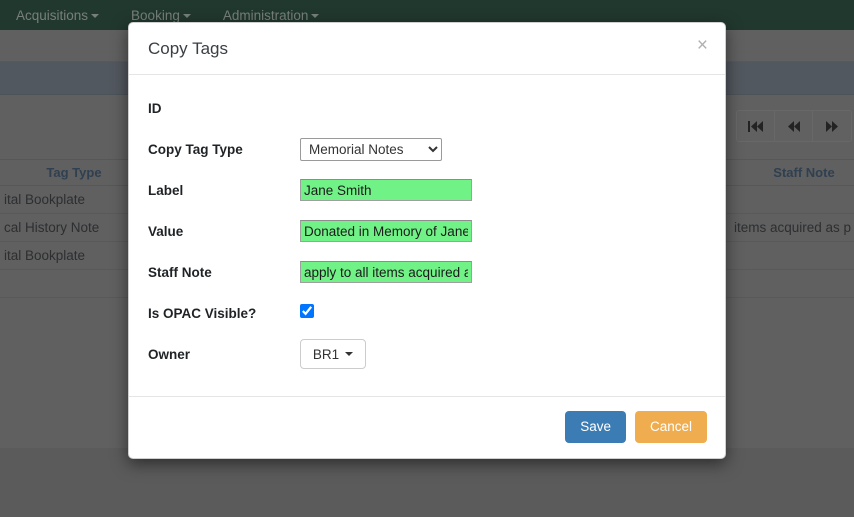  I want to click on form-row-copy-tag-type: Copy Tag Type Memorial Notes, so click(427, 149).